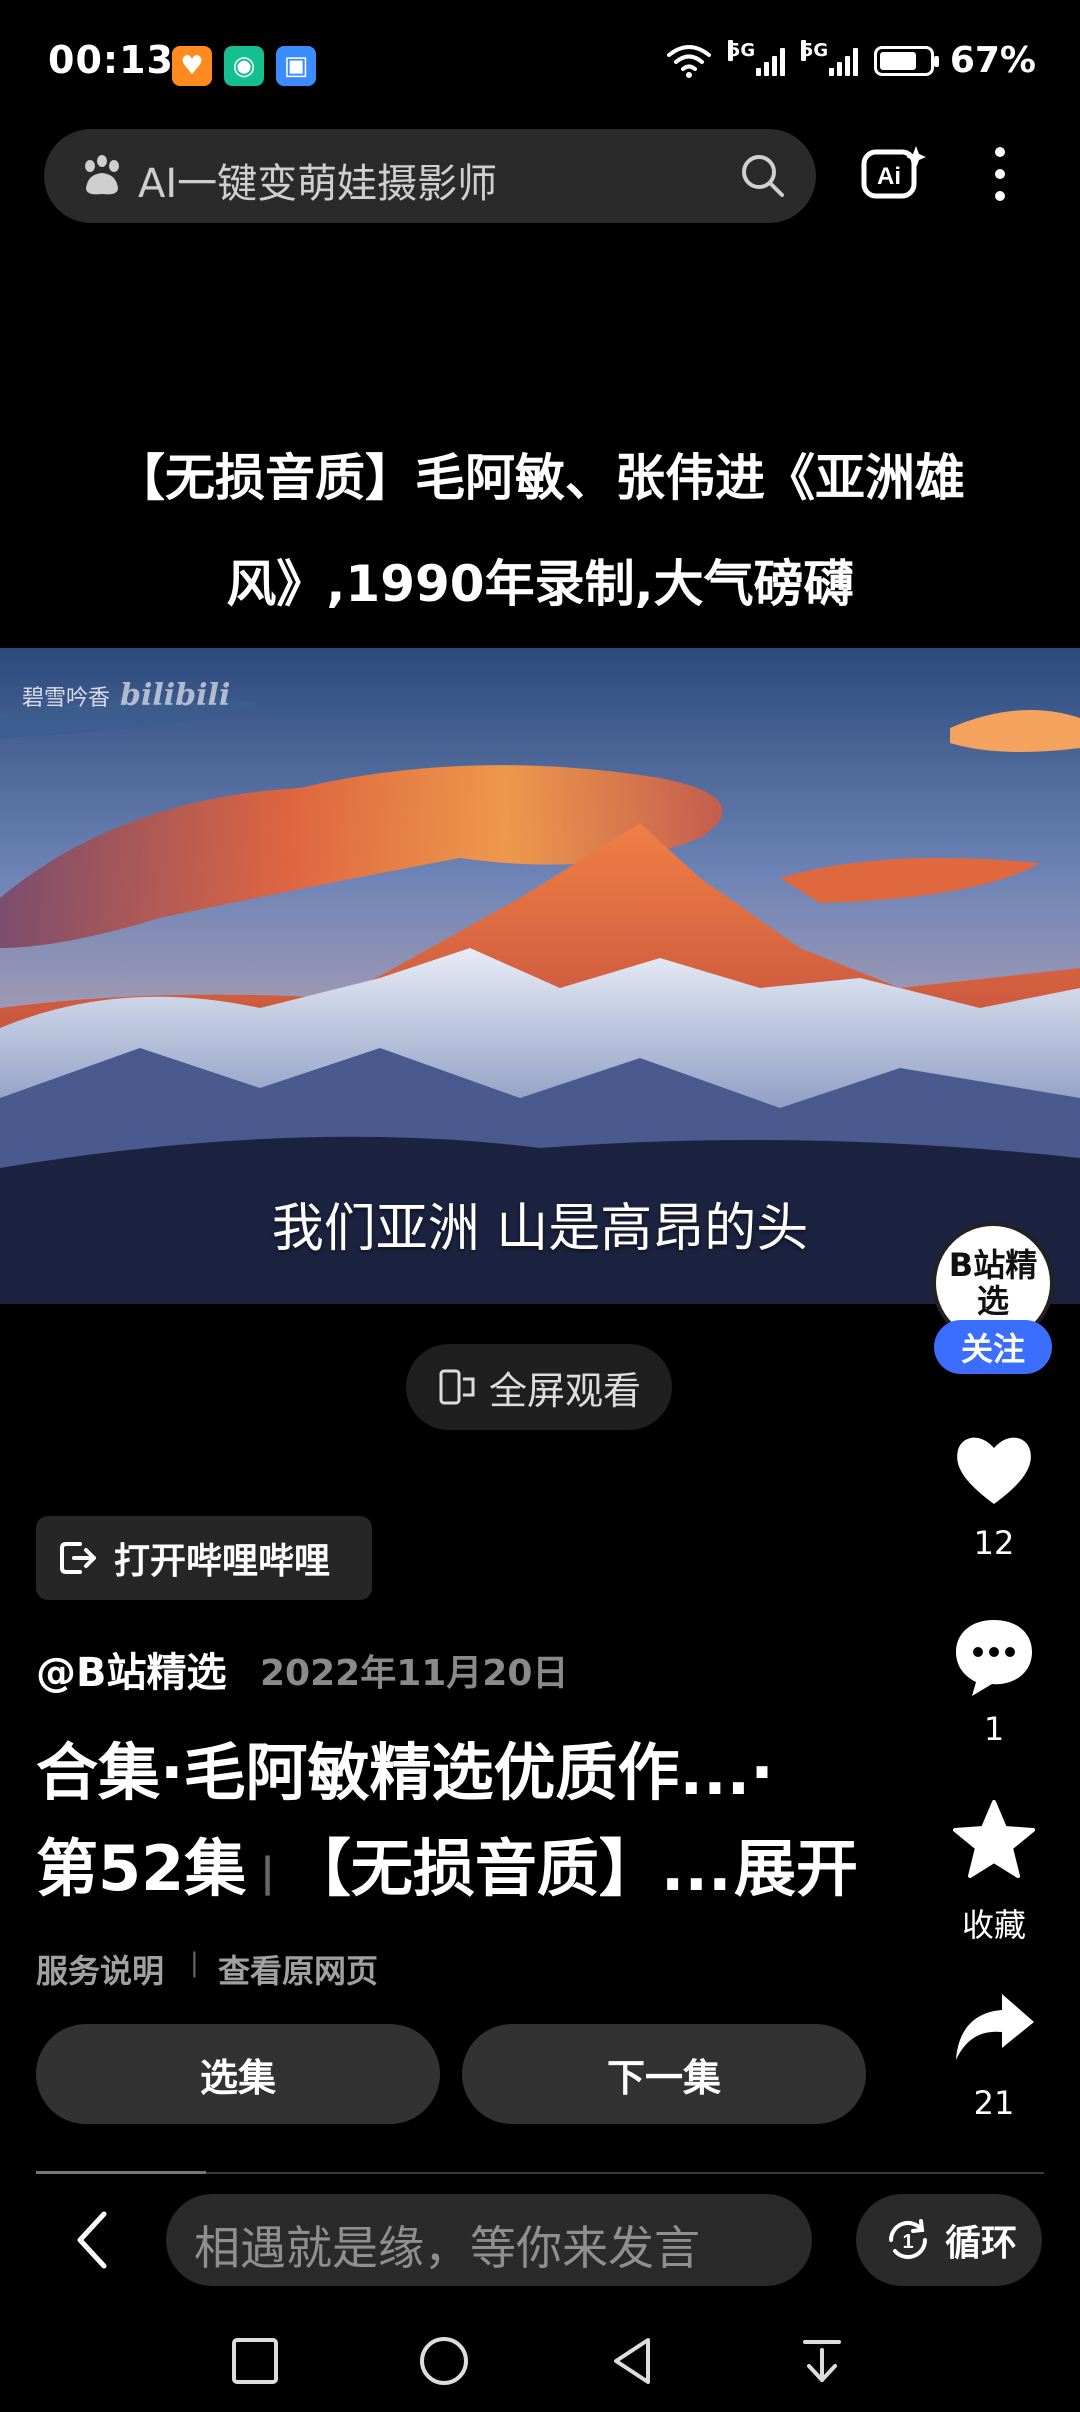 The image size is (1080, 2412). What do you see at coordinates (131, 1669) in the screenshot?
I see `uploader-name: @B站精选` at bounding box center [131, 1669].